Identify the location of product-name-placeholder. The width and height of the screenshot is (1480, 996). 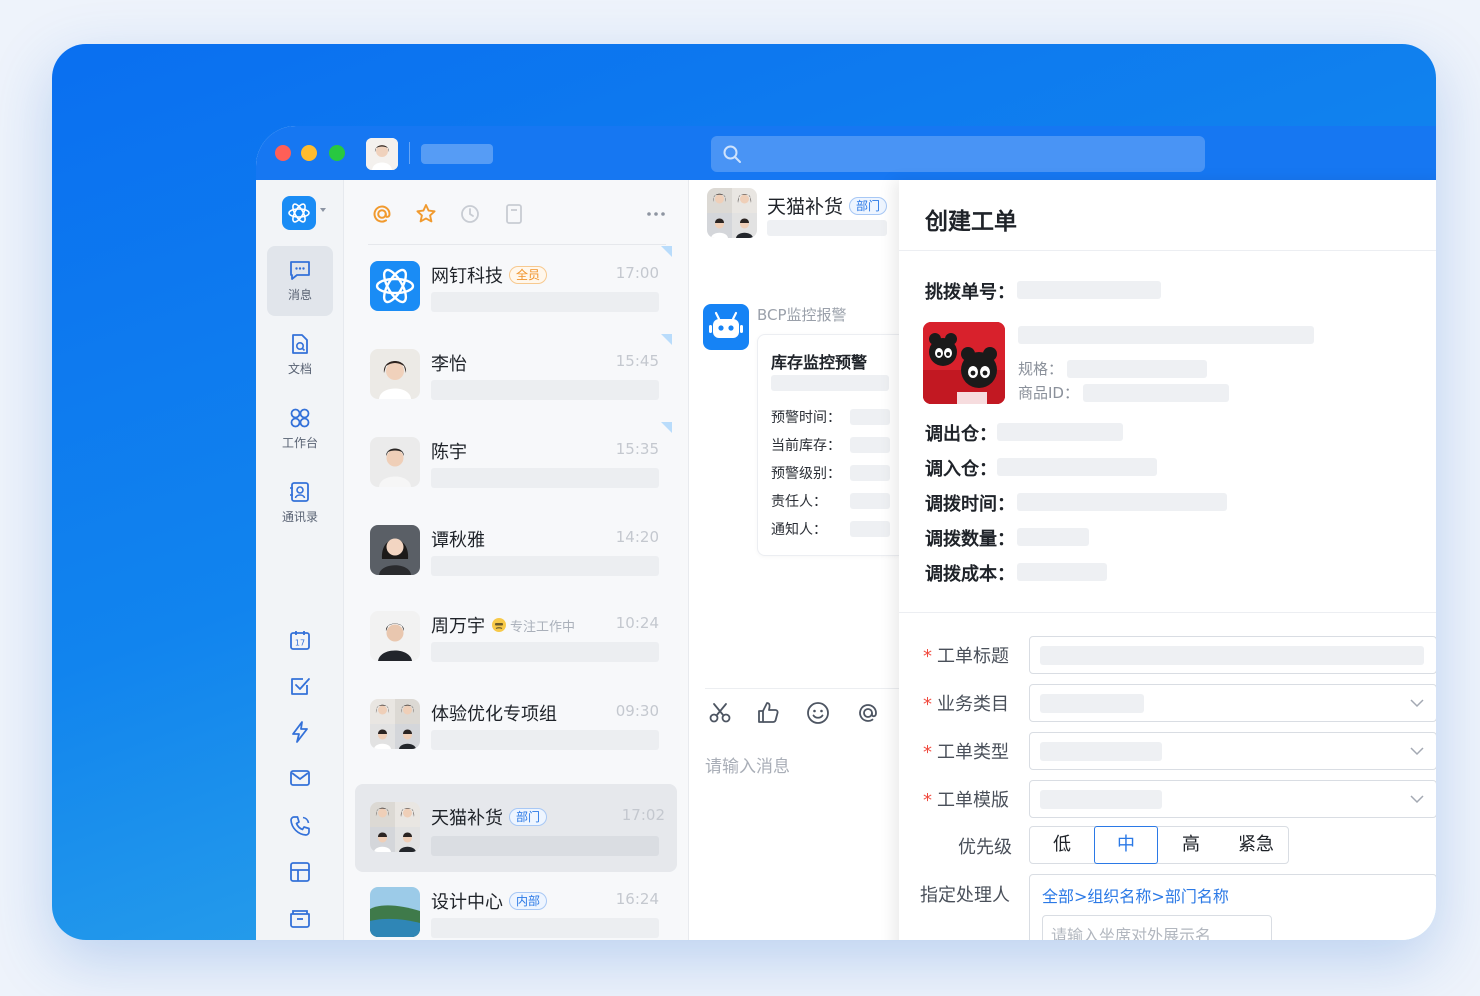
(1166, 335).